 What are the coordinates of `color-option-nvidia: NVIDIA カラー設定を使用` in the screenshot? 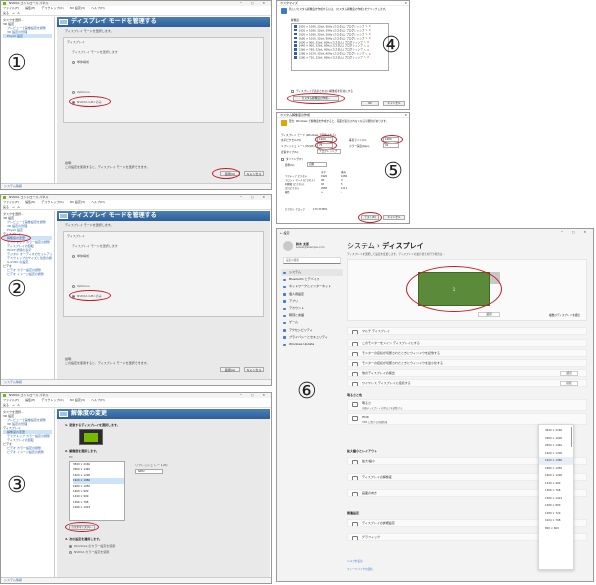 It's located at (89, 552).